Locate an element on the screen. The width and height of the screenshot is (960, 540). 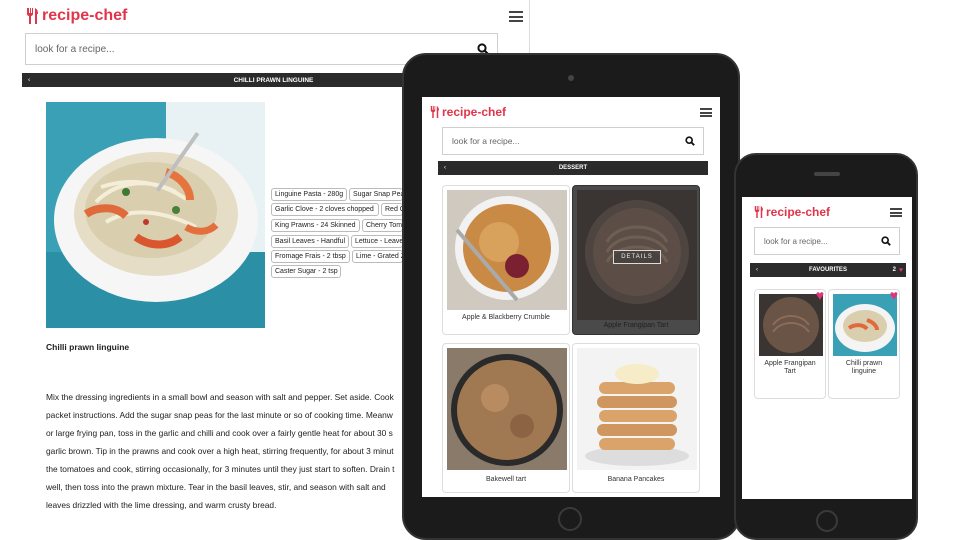
recipe-title: Apple & Blackberry Crumble is located at coordinates (506, 317).